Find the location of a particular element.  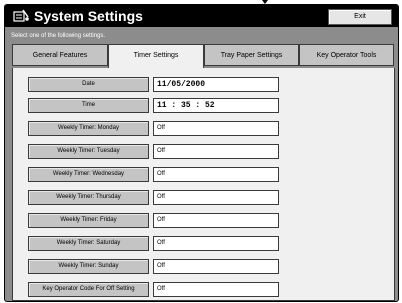

weekly-timer-sunday-button: Weekly Timer: Sunday is located at coordinates (88, 266).